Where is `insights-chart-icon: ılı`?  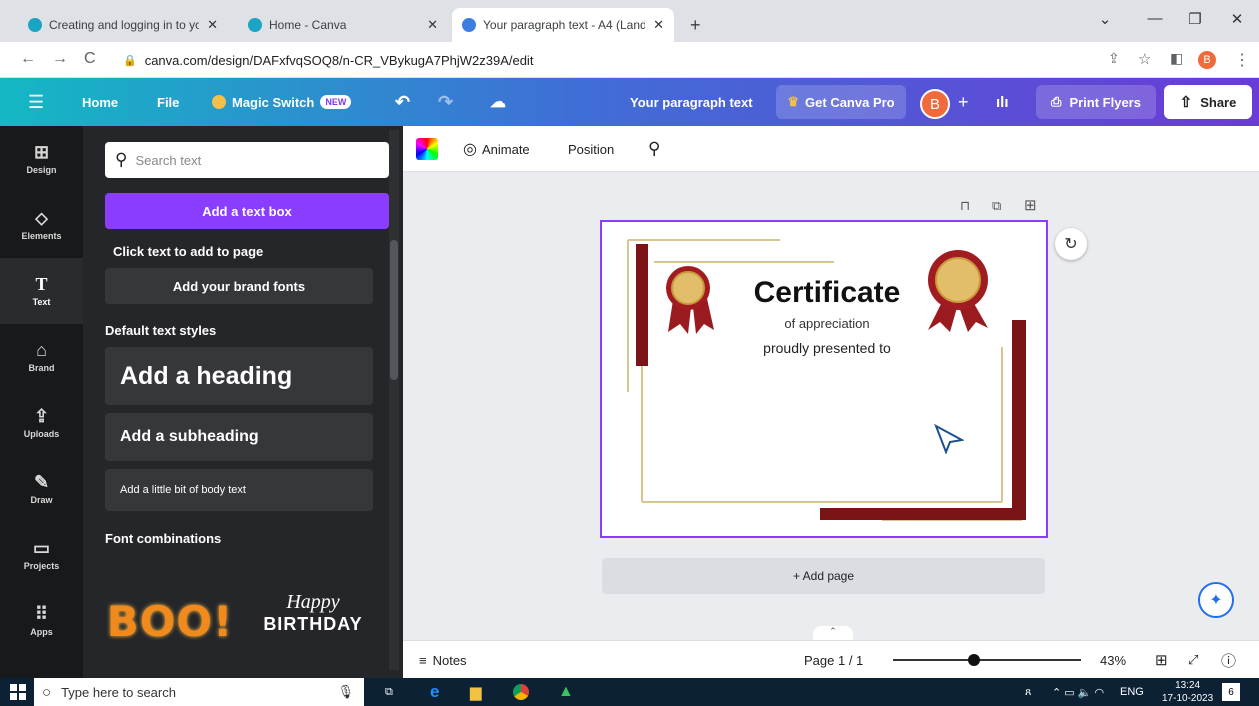
insights-chart-icon: ılı is located at coordinates (1002, 102).